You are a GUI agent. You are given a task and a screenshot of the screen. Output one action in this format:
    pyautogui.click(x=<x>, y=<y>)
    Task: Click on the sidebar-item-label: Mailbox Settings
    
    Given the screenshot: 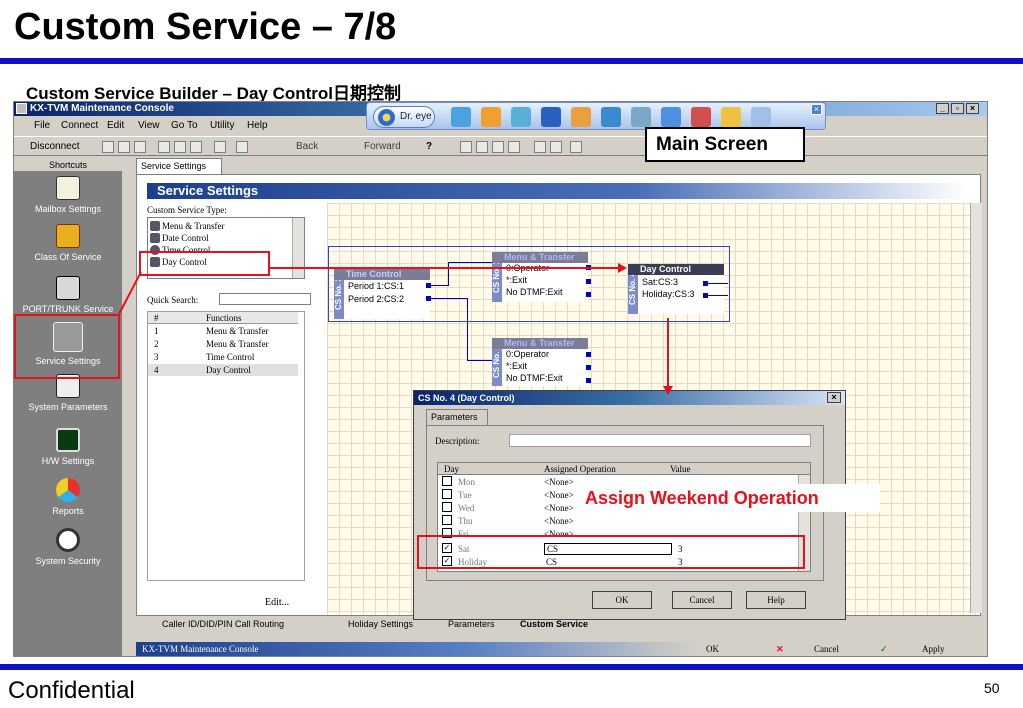 What is the action you would take?
    pyautogui.click(x=68, y=209)
    